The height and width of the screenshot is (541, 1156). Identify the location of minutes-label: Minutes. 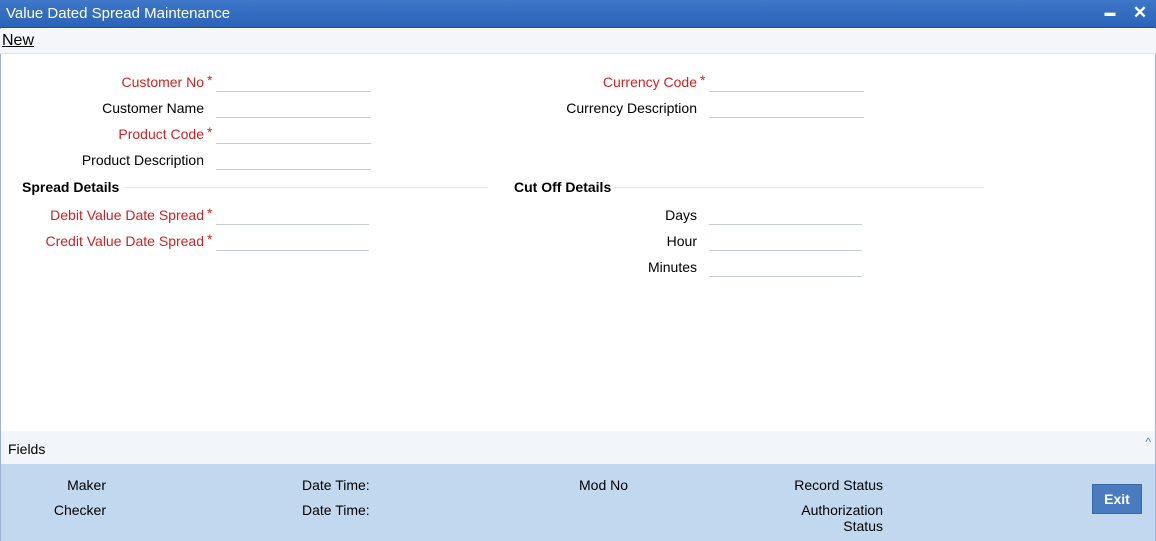
(672, 267).